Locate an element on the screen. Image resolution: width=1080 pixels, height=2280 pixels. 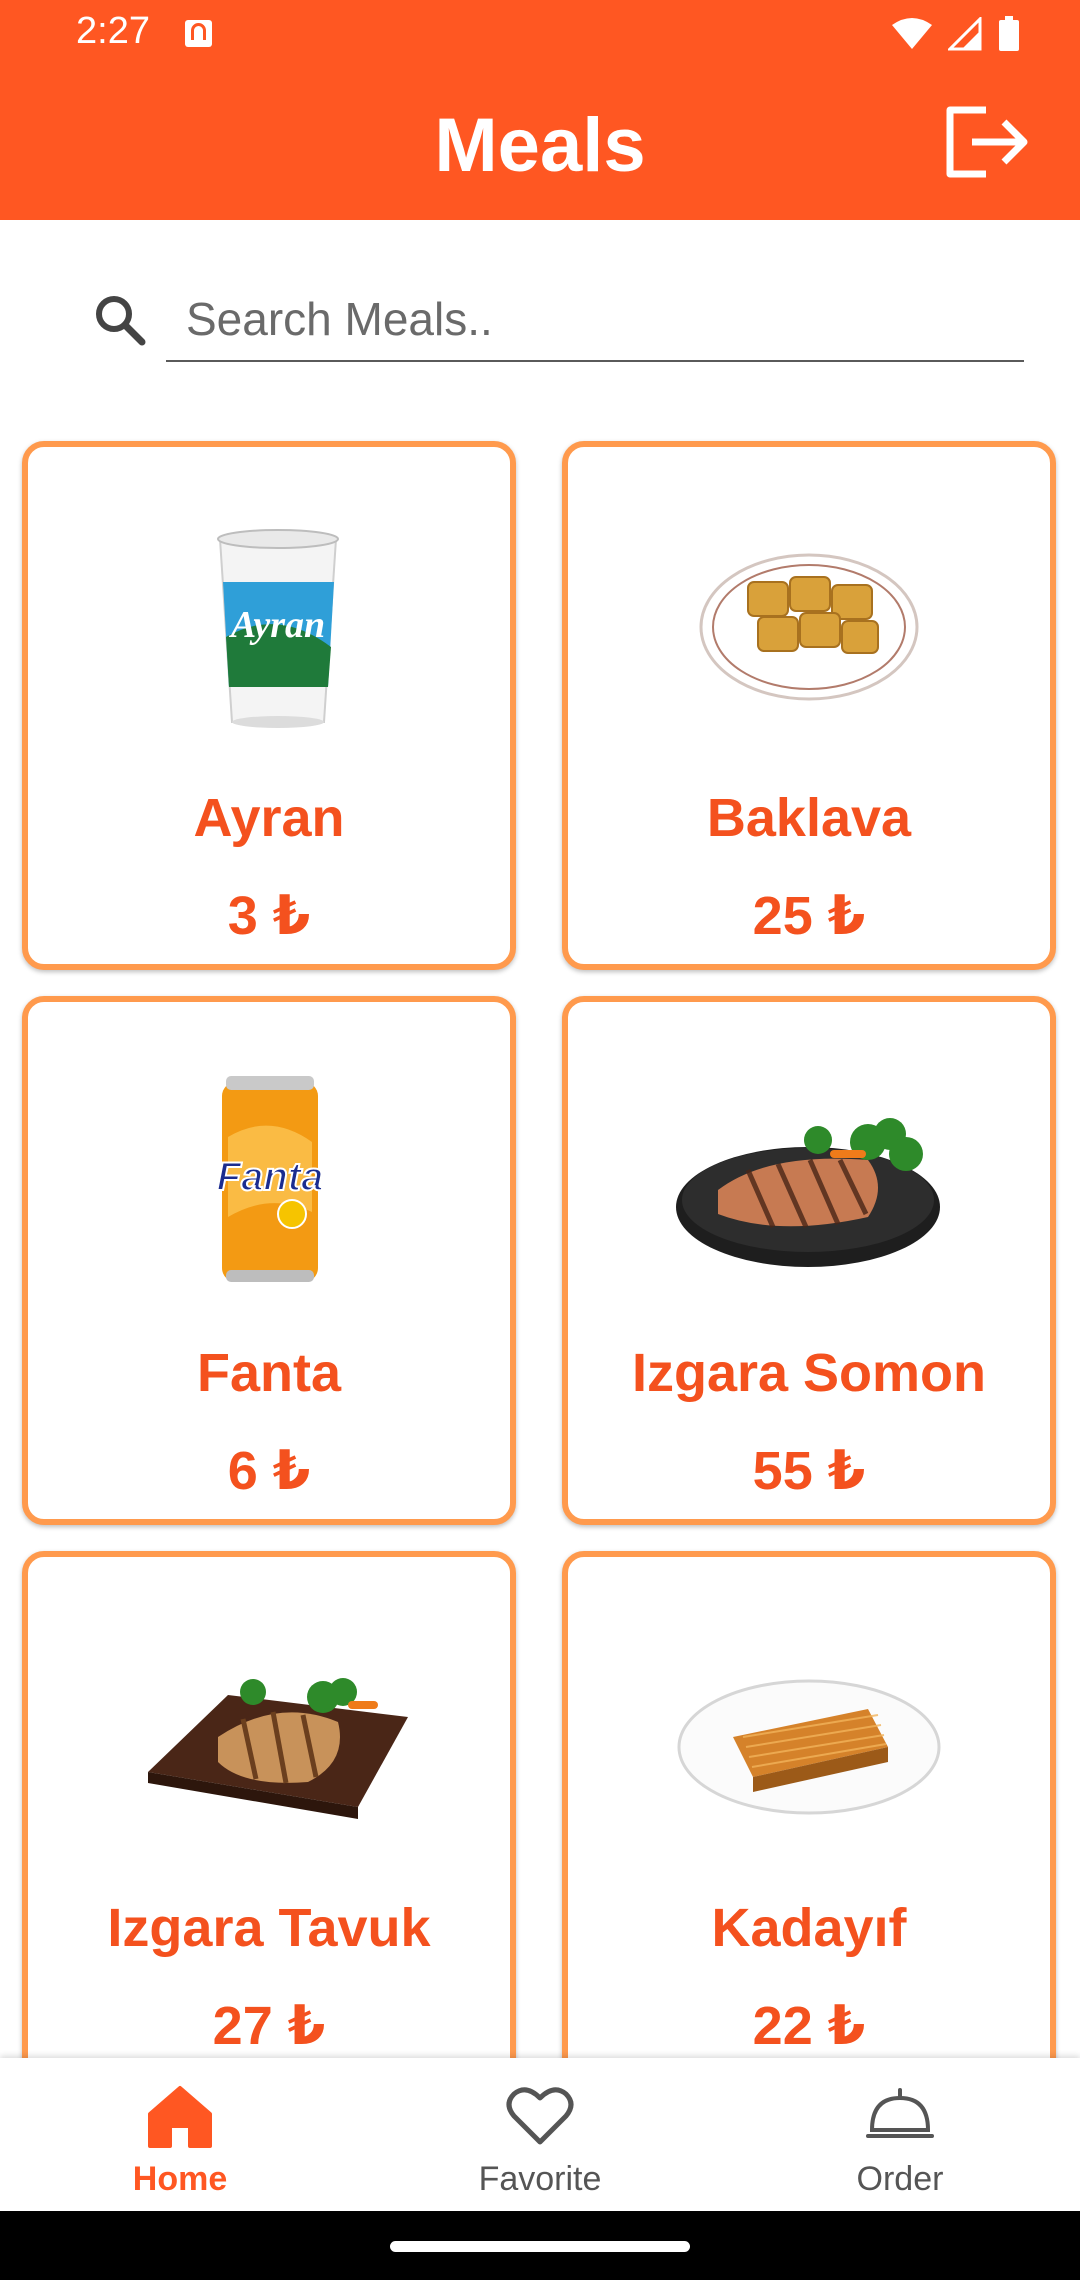
fanta-can-image: Fanta is located at coordinates (270, 1179).